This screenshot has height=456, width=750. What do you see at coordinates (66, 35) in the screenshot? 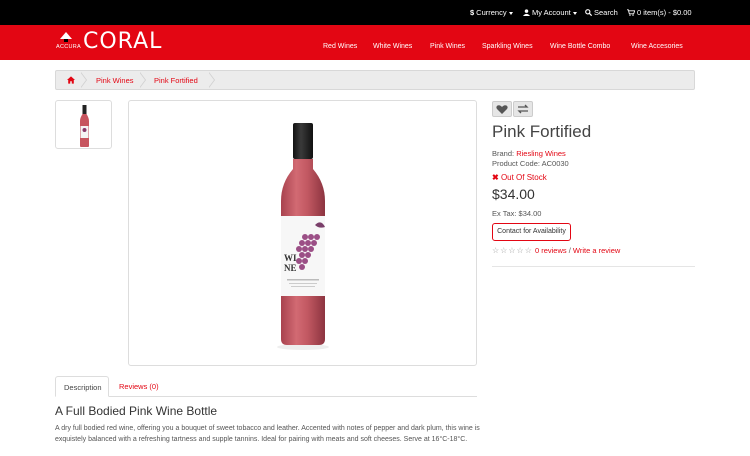
I see `logo-mark` at bounding box center [66, 35].